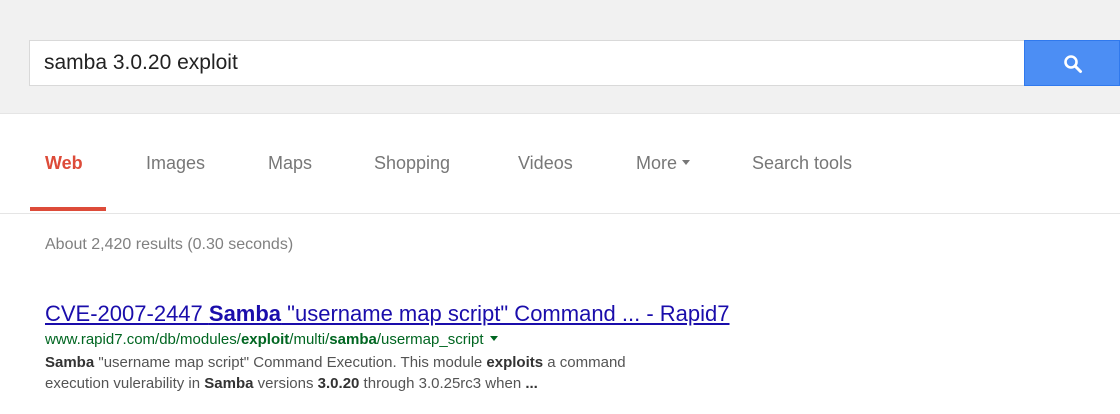 The height and width of the screenshot is (414, 1120). Describe the element at coordinates (802, 163) in the screenshot. I see `tab-search-tools: Search tools` at that location.